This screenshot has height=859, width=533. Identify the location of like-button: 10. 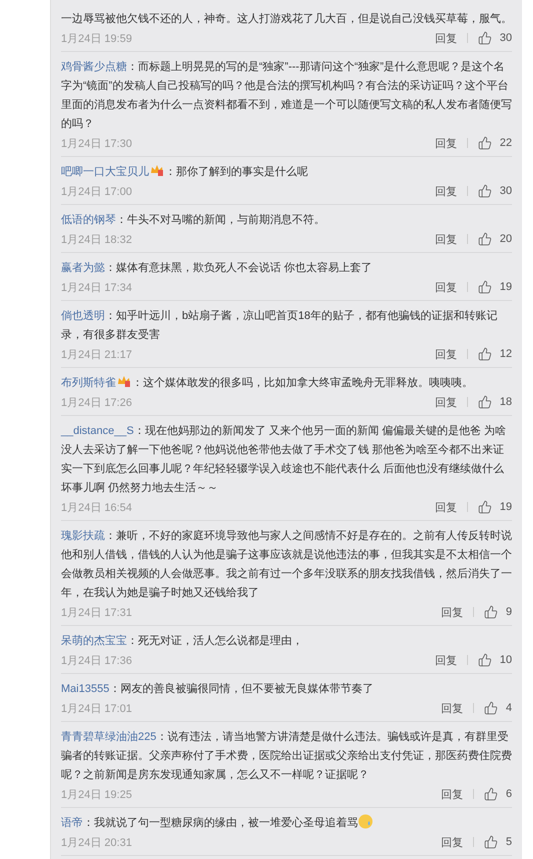
(495, 660).